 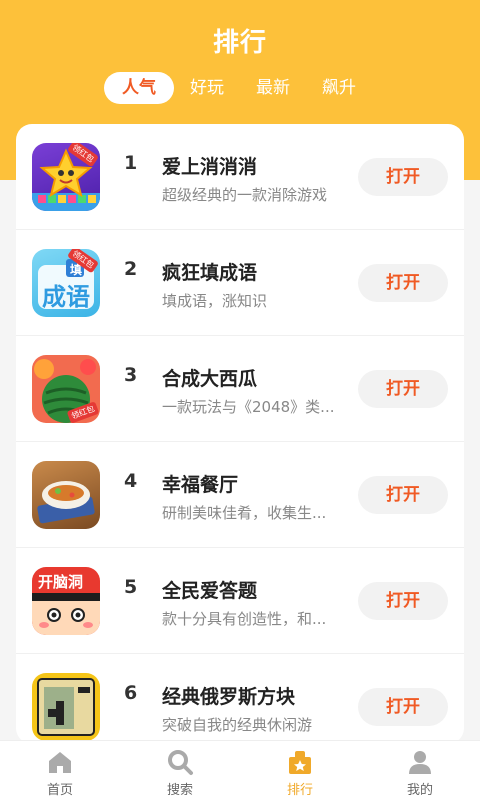 I want to click on tab-newest: 最新, so click(x=273, y=88).